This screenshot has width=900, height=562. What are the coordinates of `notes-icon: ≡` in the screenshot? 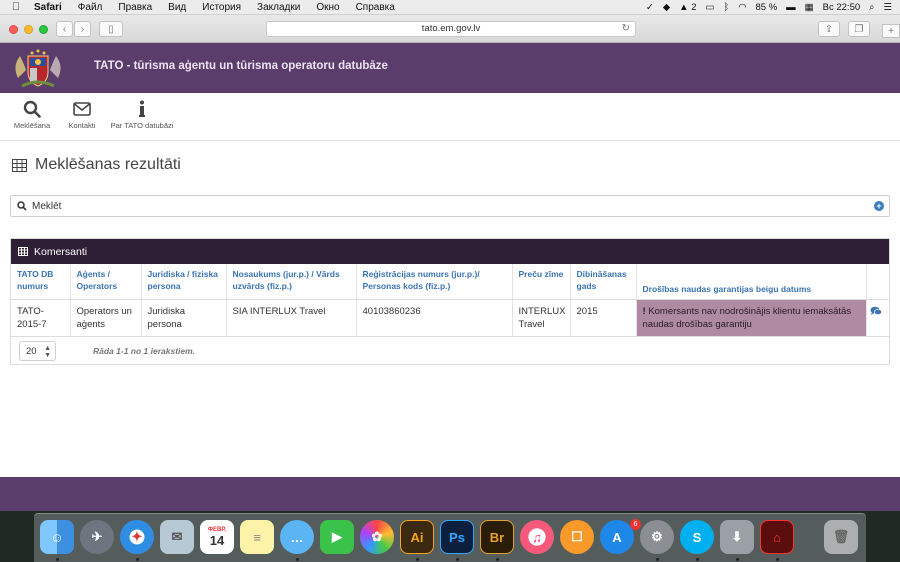 It's located at (257, 537).